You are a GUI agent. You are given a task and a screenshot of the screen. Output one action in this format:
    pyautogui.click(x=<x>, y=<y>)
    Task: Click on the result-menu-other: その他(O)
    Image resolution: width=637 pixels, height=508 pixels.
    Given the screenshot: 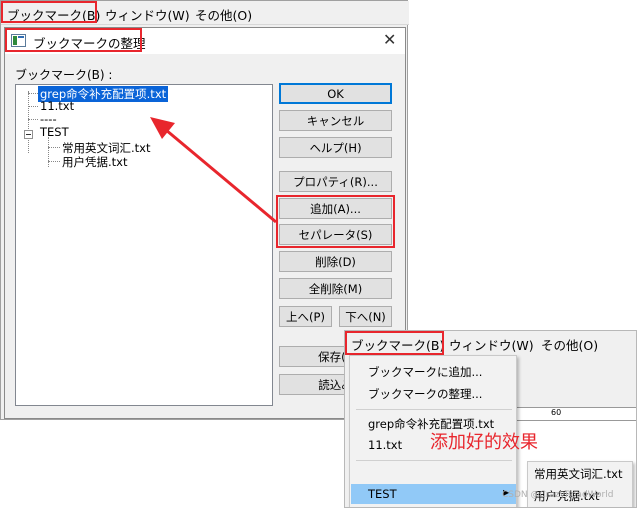 What is the action you would take?
    pyautogui.click(x=569, y=344)
    